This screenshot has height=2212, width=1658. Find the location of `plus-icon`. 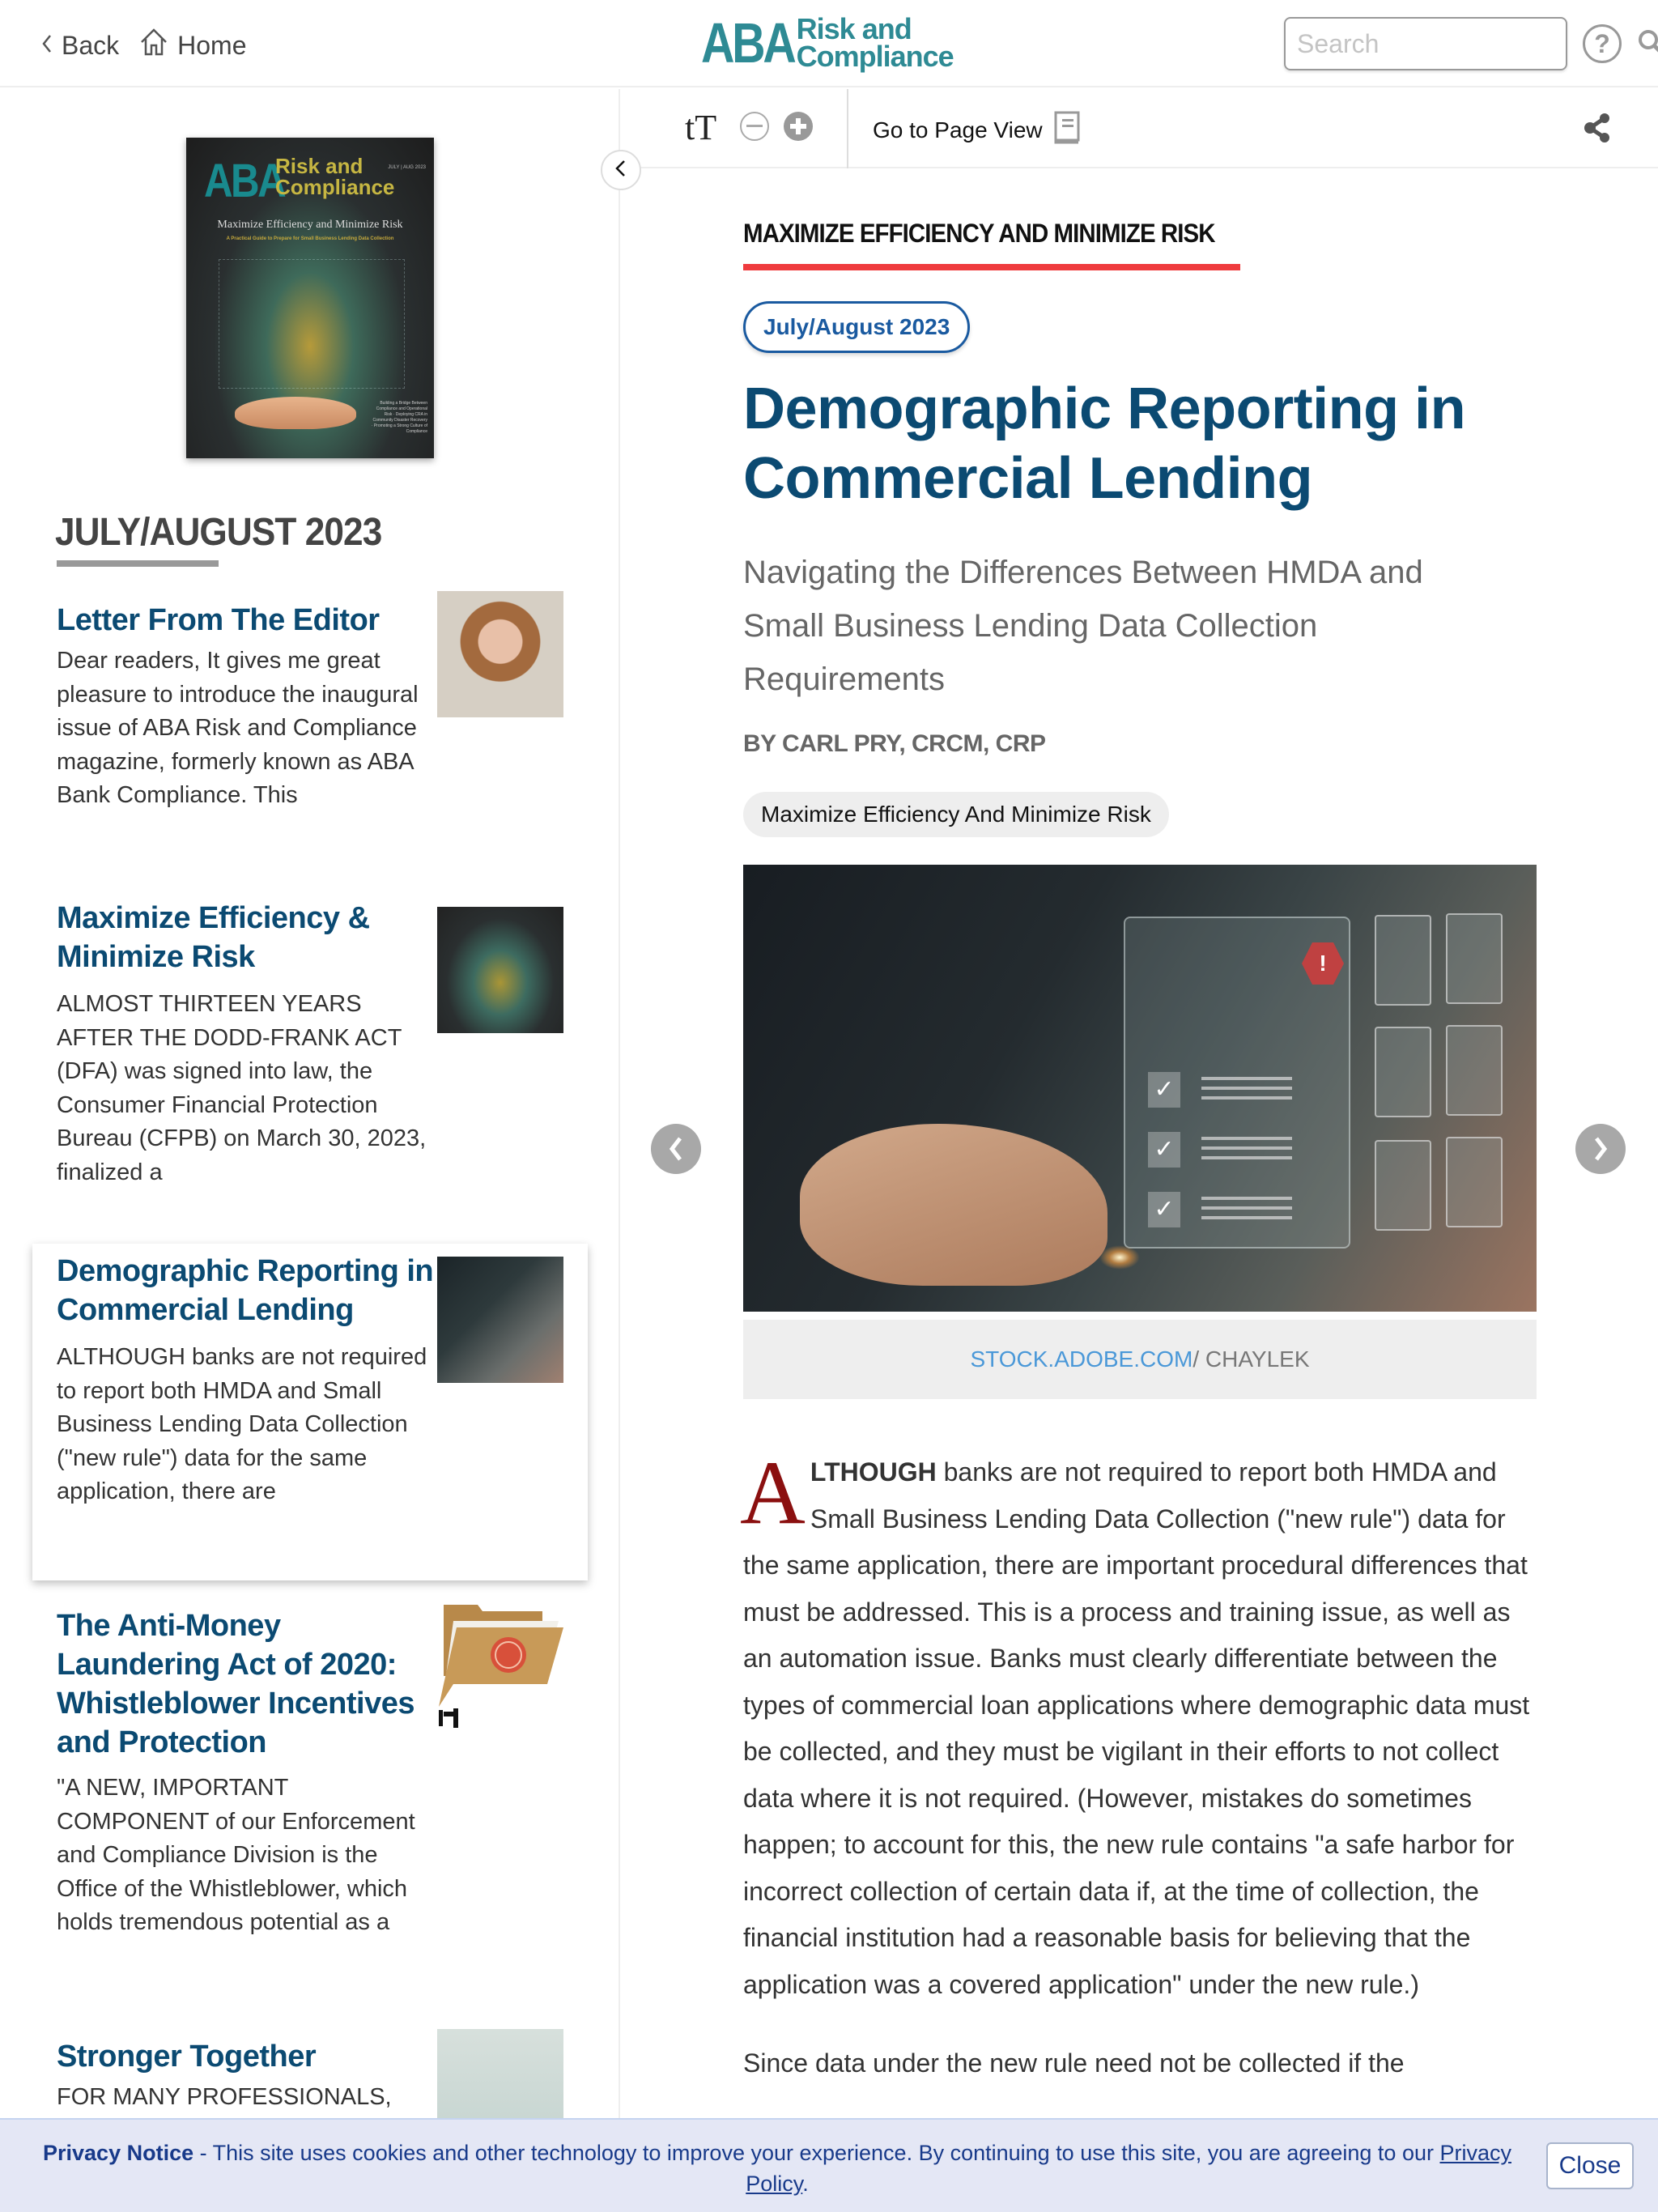

plus-icon is located at coordinates (798, 126).